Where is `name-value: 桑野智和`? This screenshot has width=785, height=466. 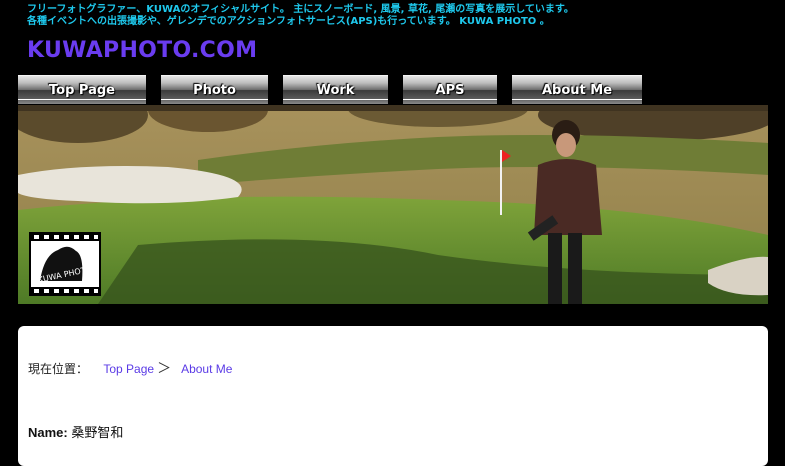
name-value: 桑野智和 is located at coordinates (97, 432).